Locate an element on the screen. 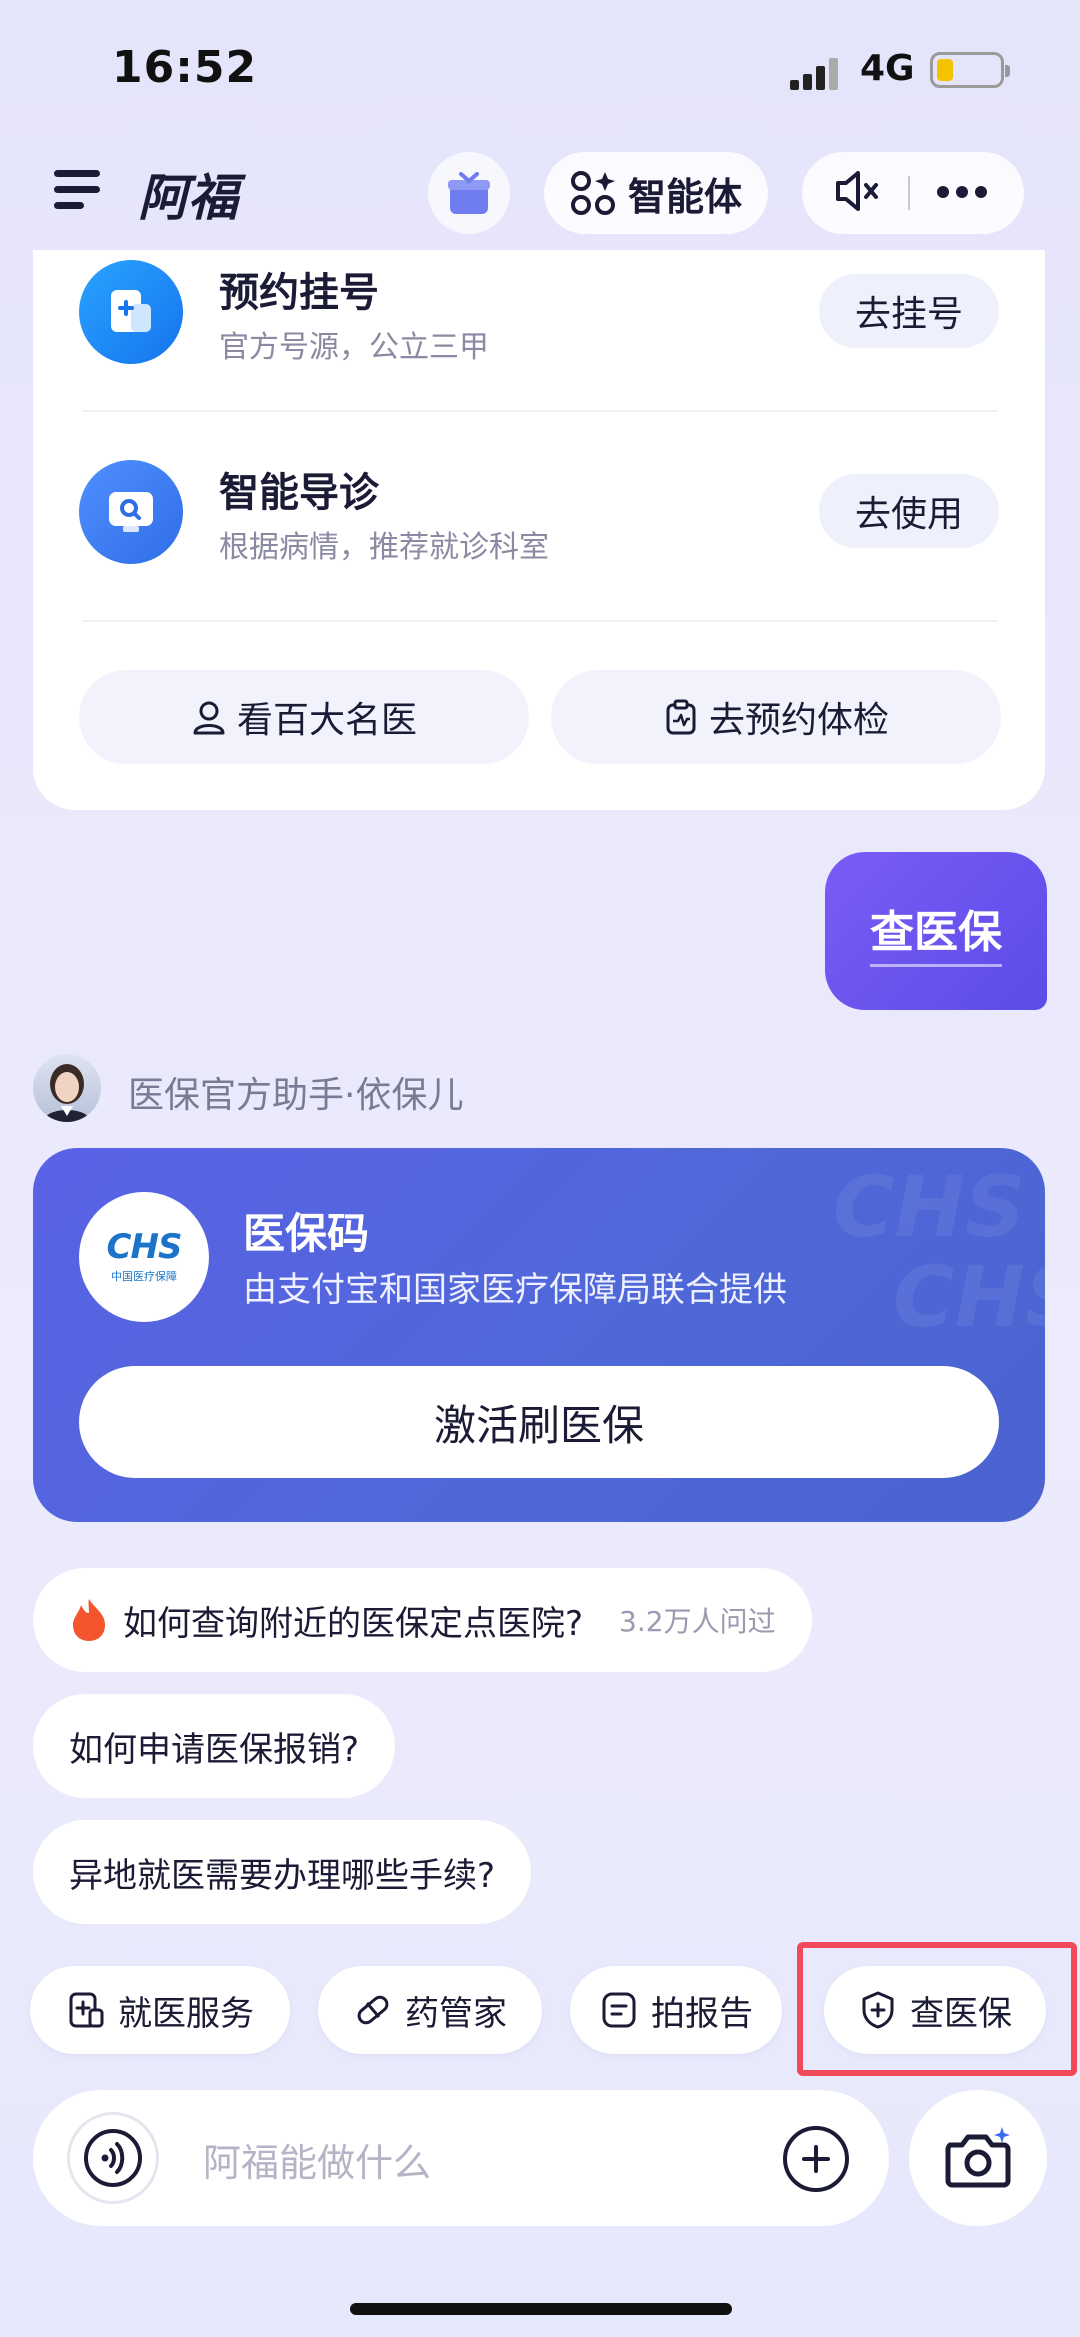 The image size is (1080, 2337). user-message-bubble: 查医保 is located at coordinates (936, 931).